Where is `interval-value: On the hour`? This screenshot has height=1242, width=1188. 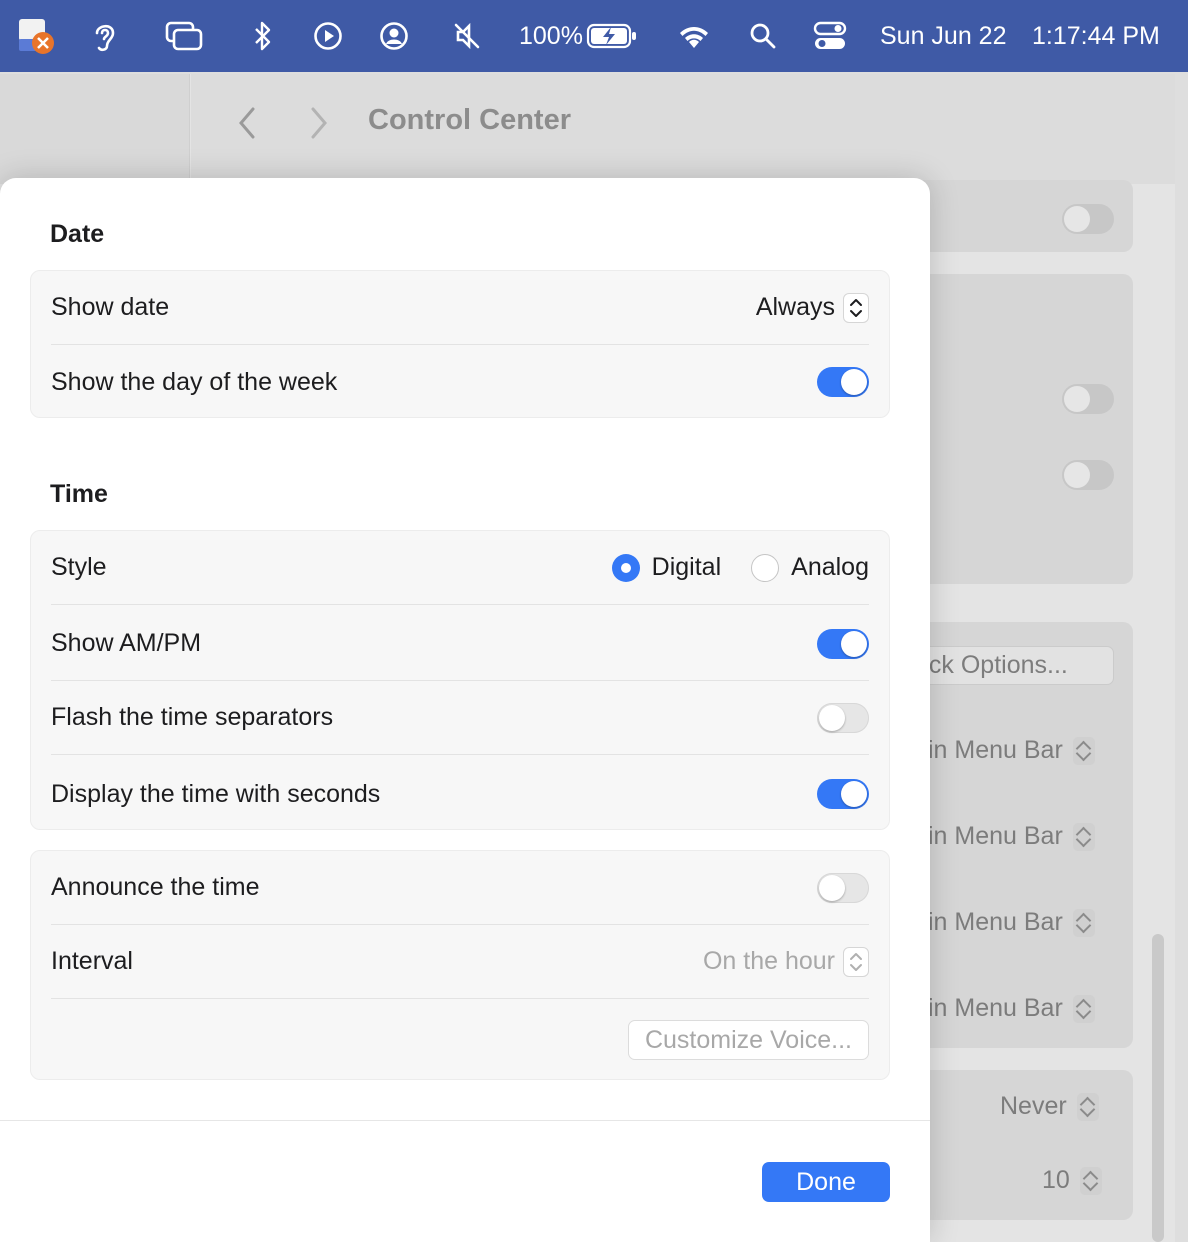
interval-value: On the hour is located at coordinates (768, 961).